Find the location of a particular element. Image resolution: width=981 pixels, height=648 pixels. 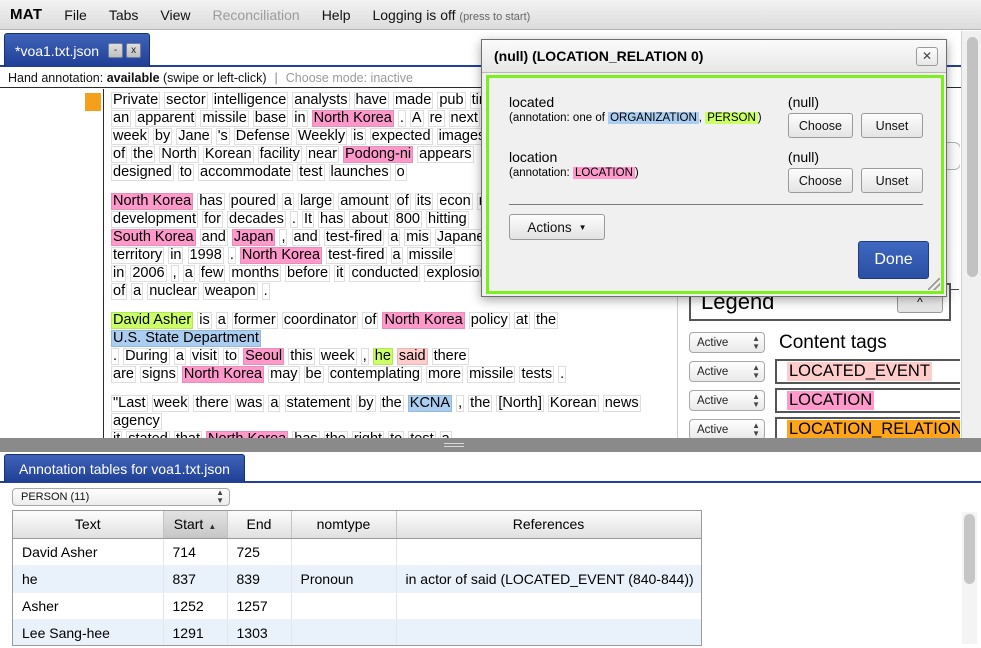

close-icon: x is located at coordinates (134, 50).